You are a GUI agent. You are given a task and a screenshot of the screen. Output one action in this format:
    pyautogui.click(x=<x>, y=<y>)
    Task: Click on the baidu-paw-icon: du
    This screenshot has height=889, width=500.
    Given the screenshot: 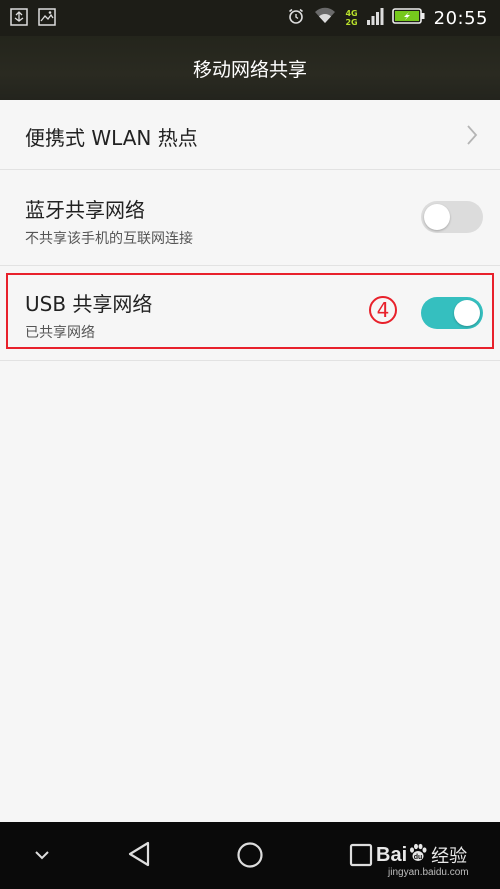 What is the action you would take?
    pyautogui.click(x=418, y=855)
    